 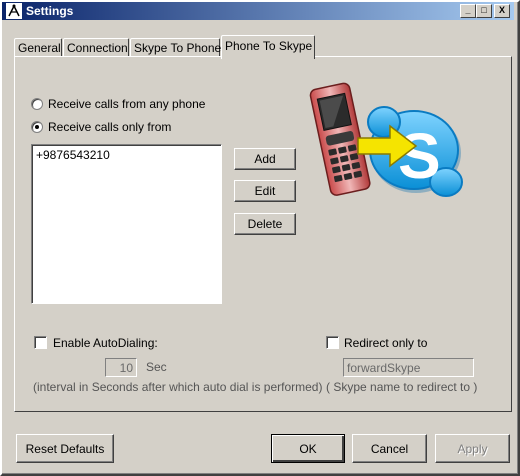 I want to click on close-button: X, so click(x=502, y=11).